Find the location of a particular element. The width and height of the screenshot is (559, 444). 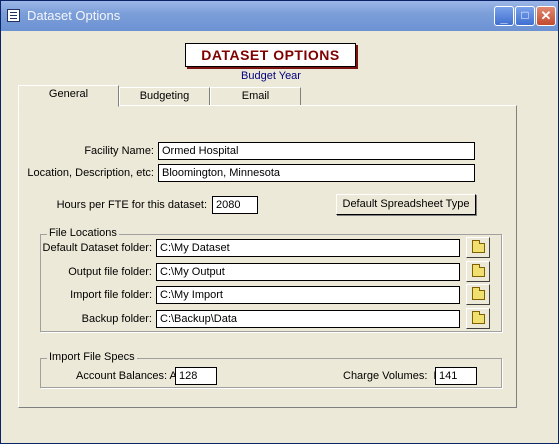

import-folder-label: Import file folder: is located at coordinates (111, 295).